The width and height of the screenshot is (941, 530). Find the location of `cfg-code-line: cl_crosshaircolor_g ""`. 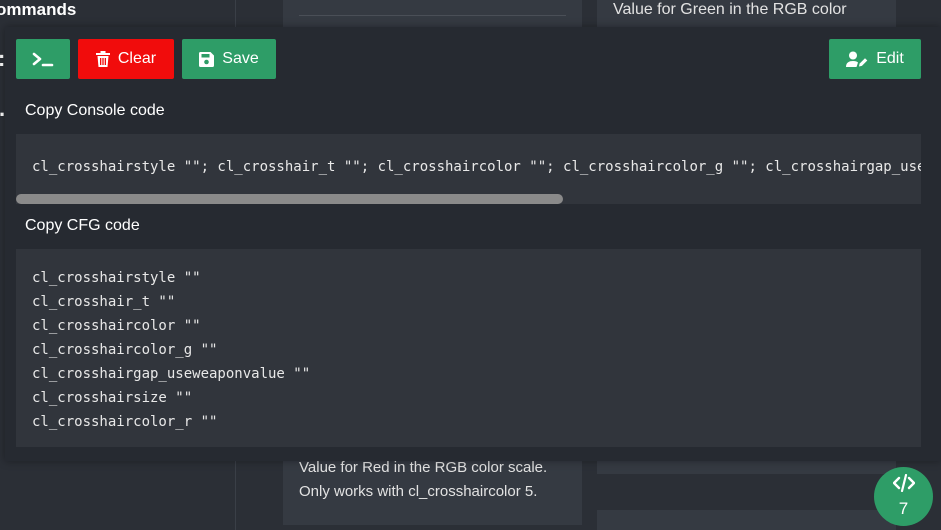

cfg-code-line: cl_crosshaircolor_g "" is located at coordinates (171, 350).